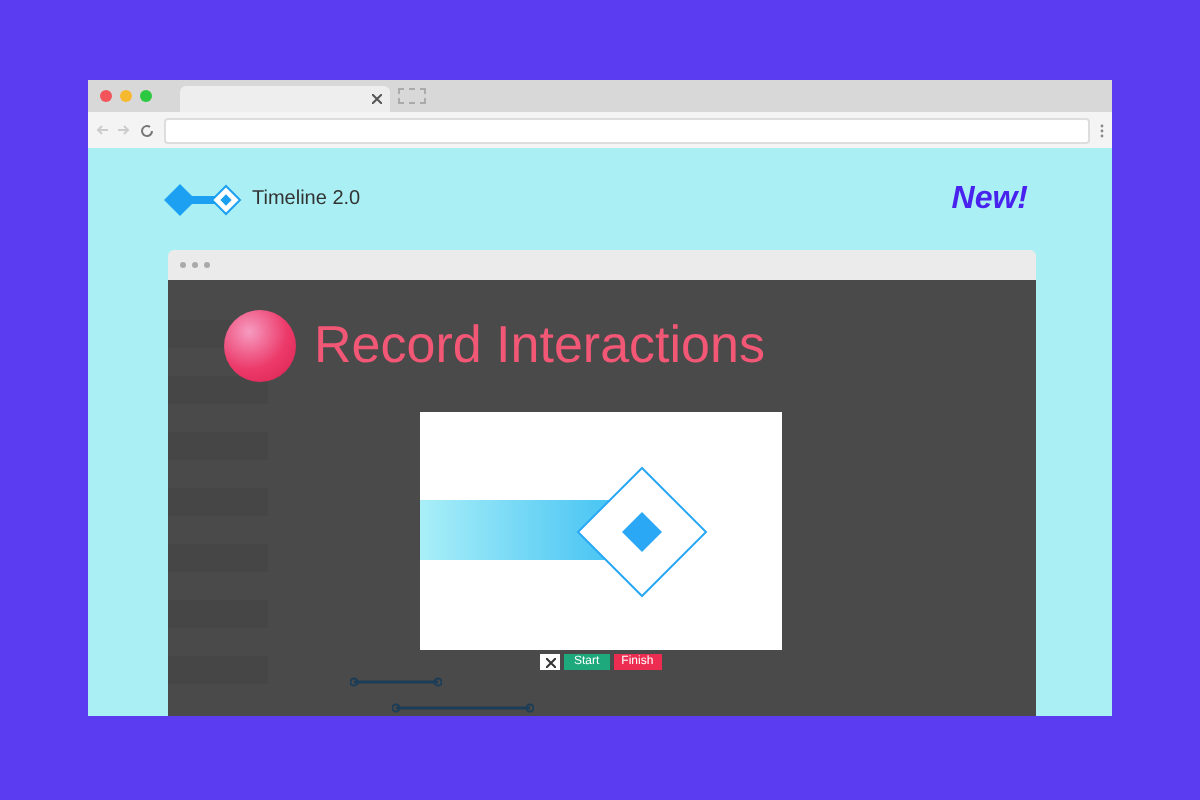 The width and height of the screenshot is (1200, 800). I want to click on back-arrow-icon, so click(102, 130).